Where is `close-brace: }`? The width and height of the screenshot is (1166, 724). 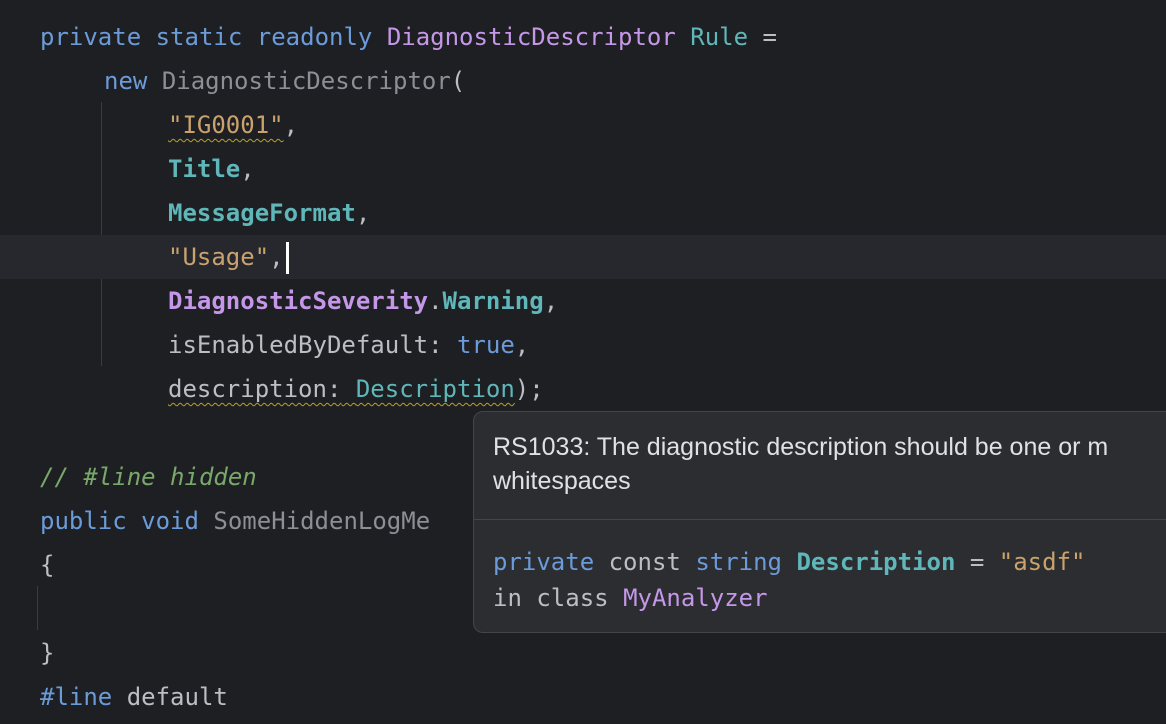
close-brace: } is located at coordinates (47, 653).